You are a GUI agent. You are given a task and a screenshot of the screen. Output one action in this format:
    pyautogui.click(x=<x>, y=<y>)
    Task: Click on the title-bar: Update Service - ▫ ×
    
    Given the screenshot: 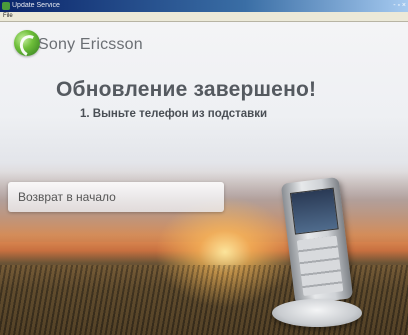 What is the action you would take?
    pyautogui.click(x=204, y=6)
    